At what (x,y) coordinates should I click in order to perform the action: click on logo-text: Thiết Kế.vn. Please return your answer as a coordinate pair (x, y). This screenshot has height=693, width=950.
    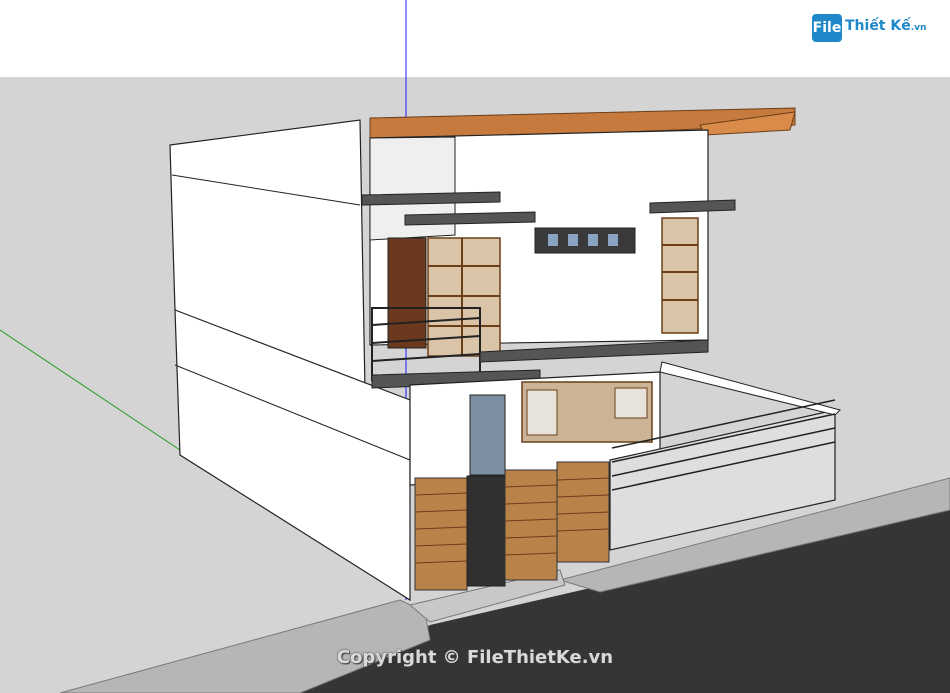
    Looking at the image, I should click on (885, 26).